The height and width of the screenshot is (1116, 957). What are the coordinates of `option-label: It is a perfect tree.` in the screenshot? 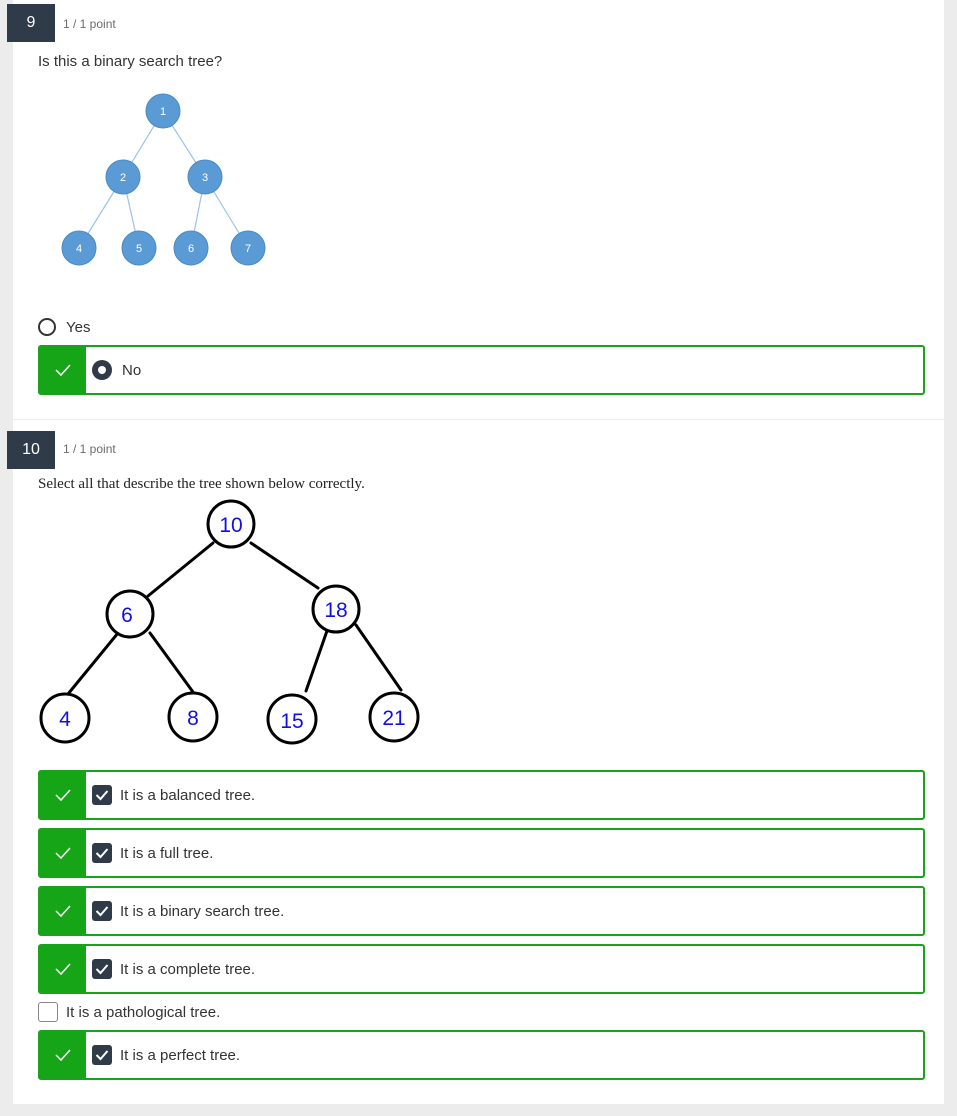 It's located at (180, 1055).